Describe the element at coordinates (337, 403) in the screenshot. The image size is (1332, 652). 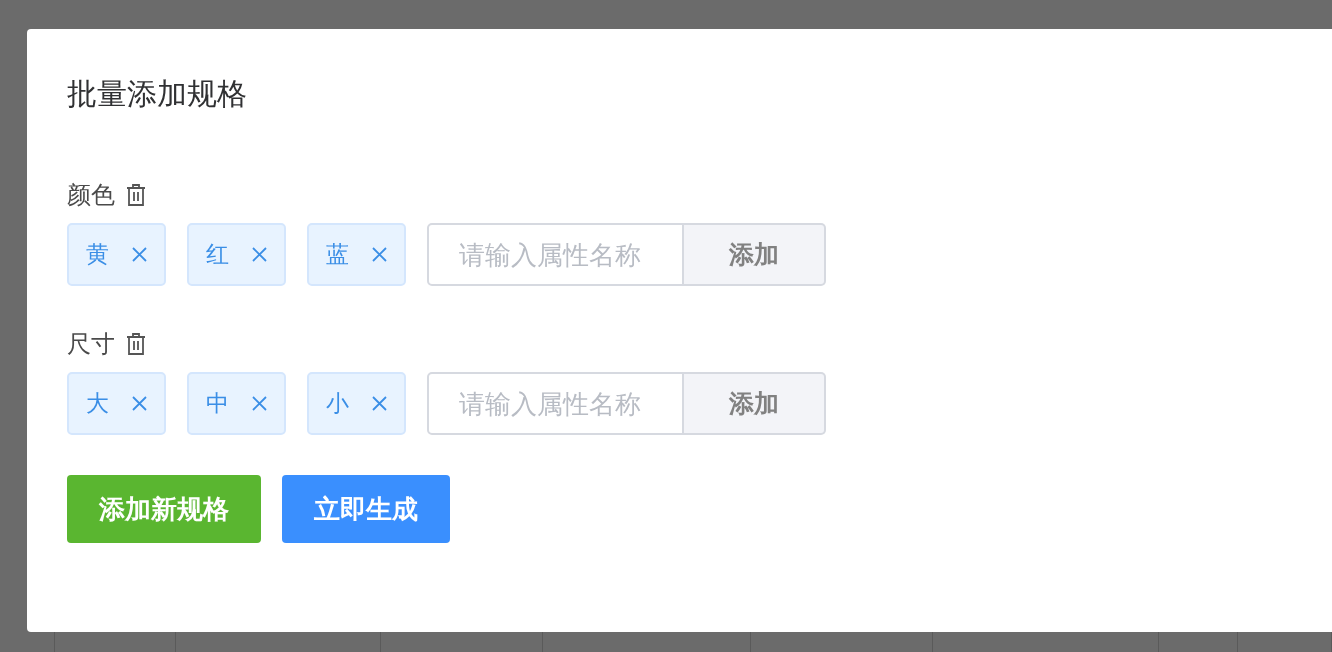
I see `tag-label: 小` at that location.